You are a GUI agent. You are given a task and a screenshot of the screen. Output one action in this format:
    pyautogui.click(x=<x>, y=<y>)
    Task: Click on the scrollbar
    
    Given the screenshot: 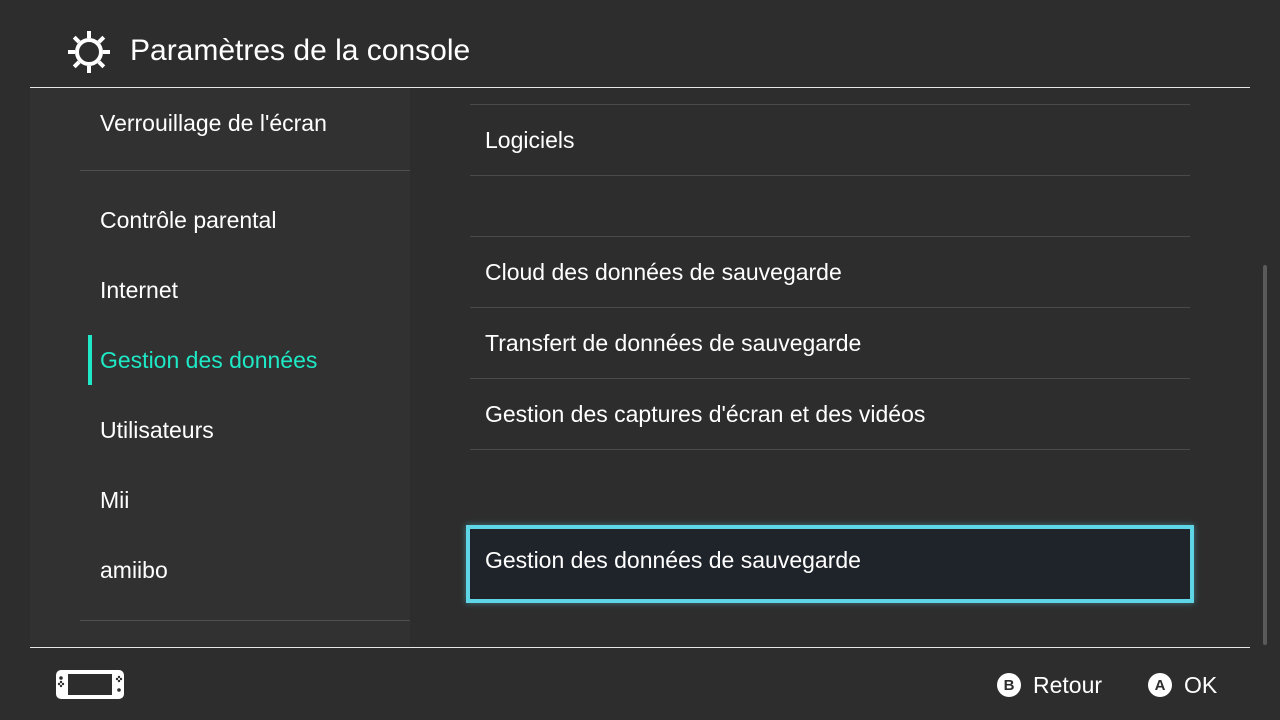 What is the action you would take?
    pyautogui.click(x=1265, y=455)
    